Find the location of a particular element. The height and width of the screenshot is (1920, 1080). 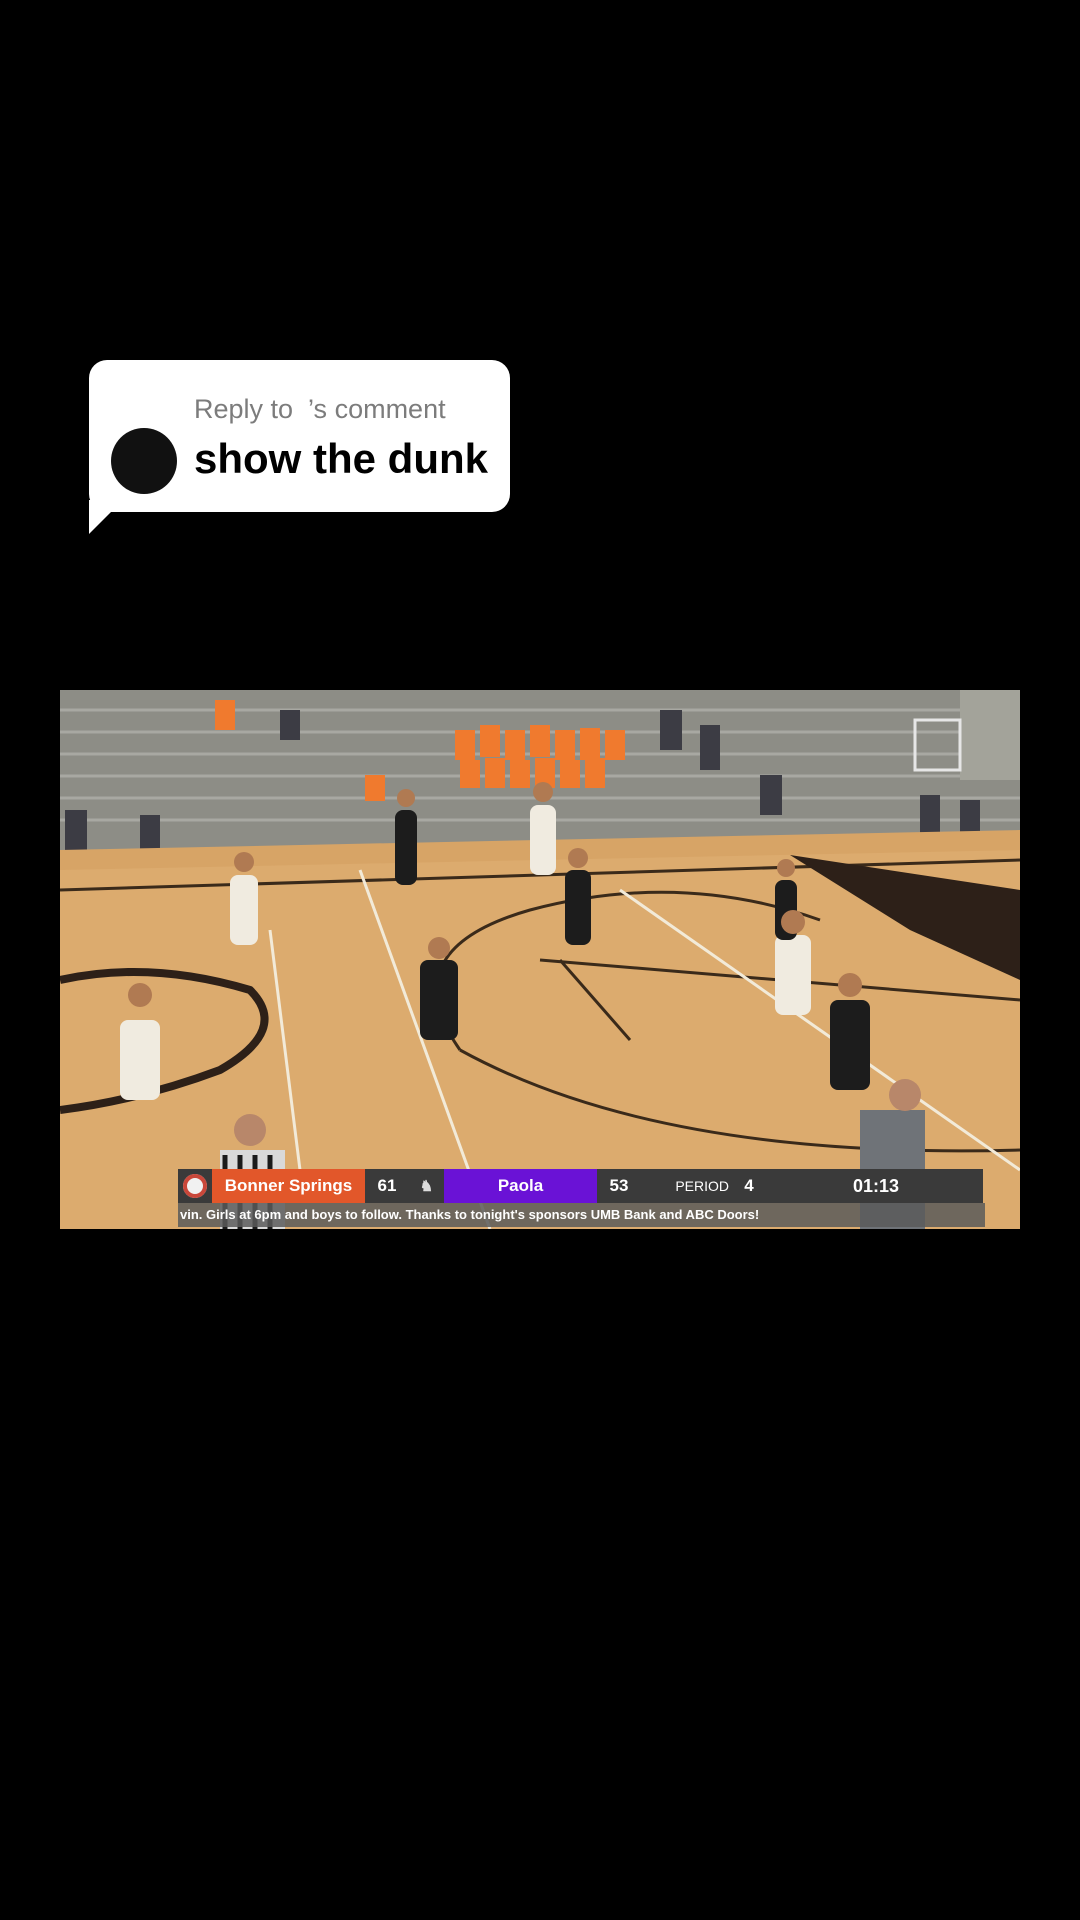

game-clock: 01:13 is located at coordinates (876, 1185).